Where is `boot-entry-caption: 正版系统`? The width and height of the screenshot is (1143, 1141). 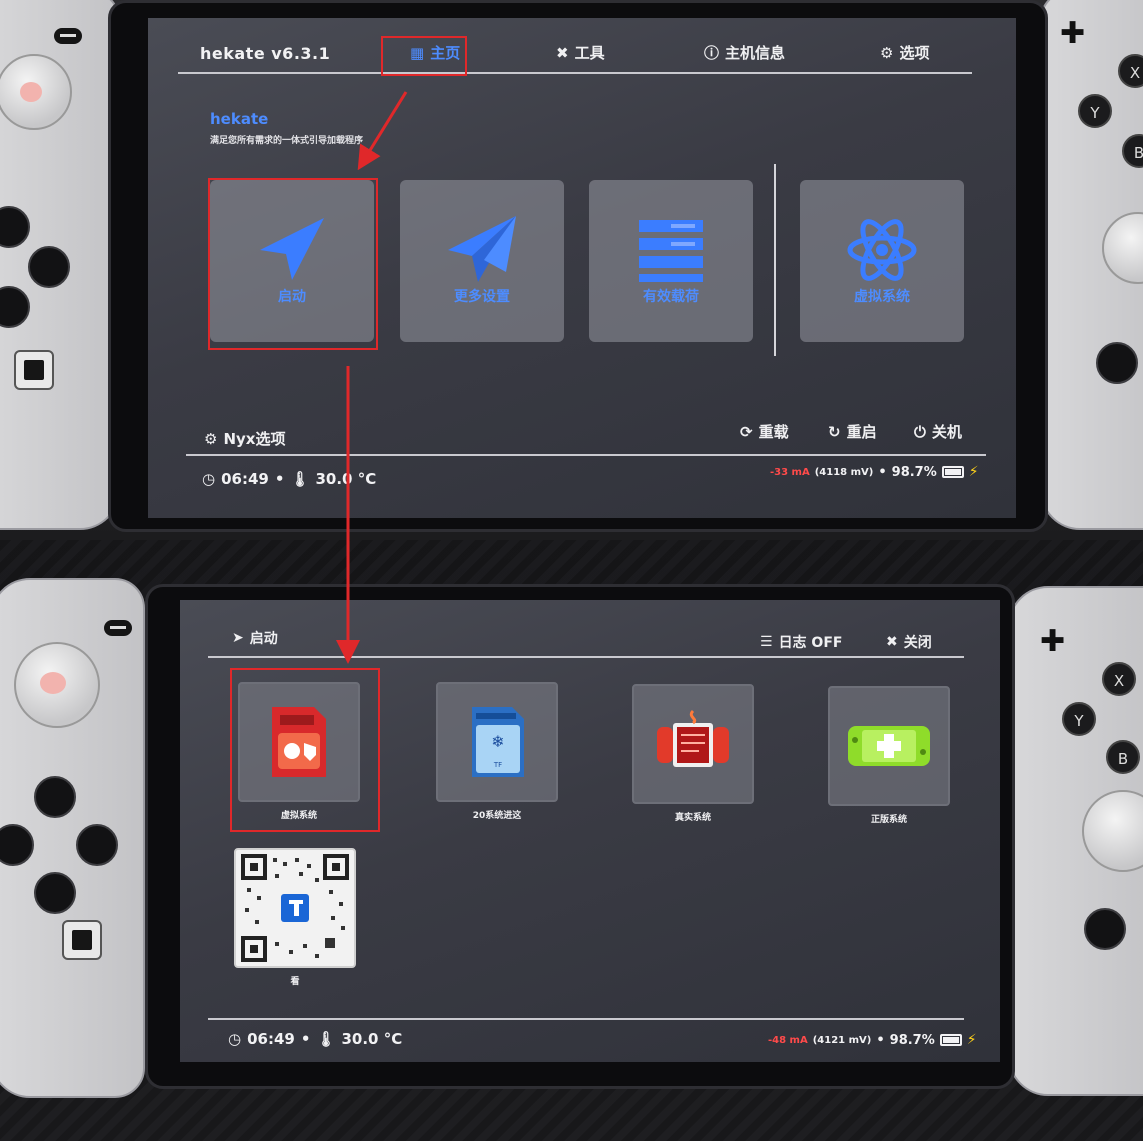
boot-entry-caption: 正版系统 is located at coordinates (888, 820).